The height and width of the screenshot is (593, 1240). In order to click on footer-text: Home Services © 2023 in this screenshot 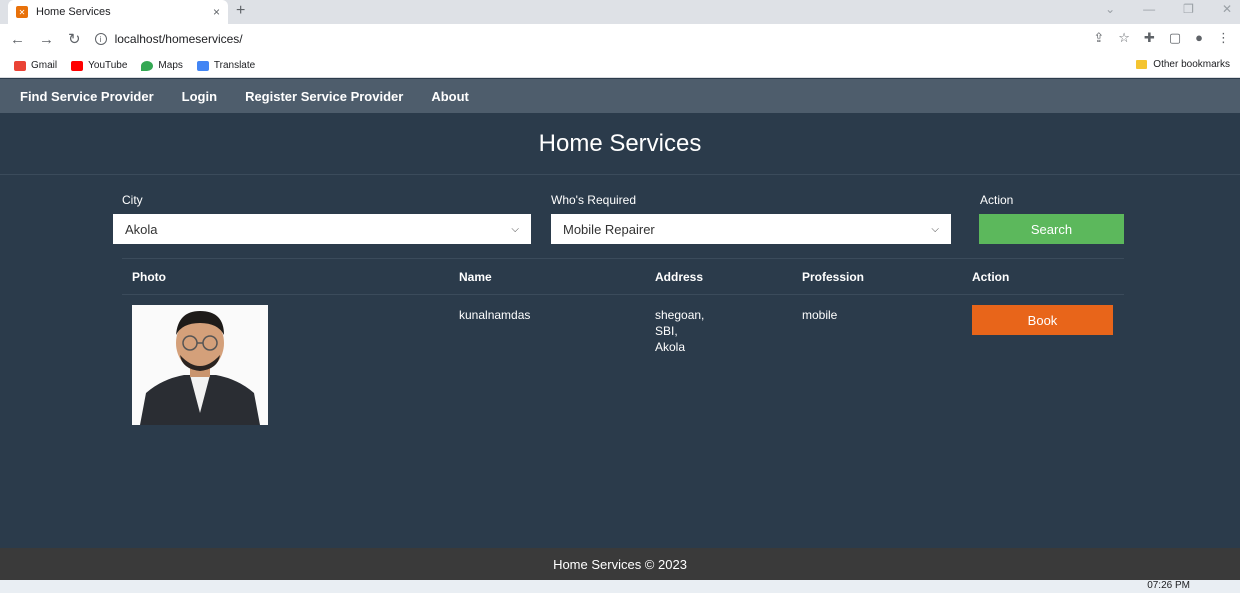, I will do `click(620, 564)`.